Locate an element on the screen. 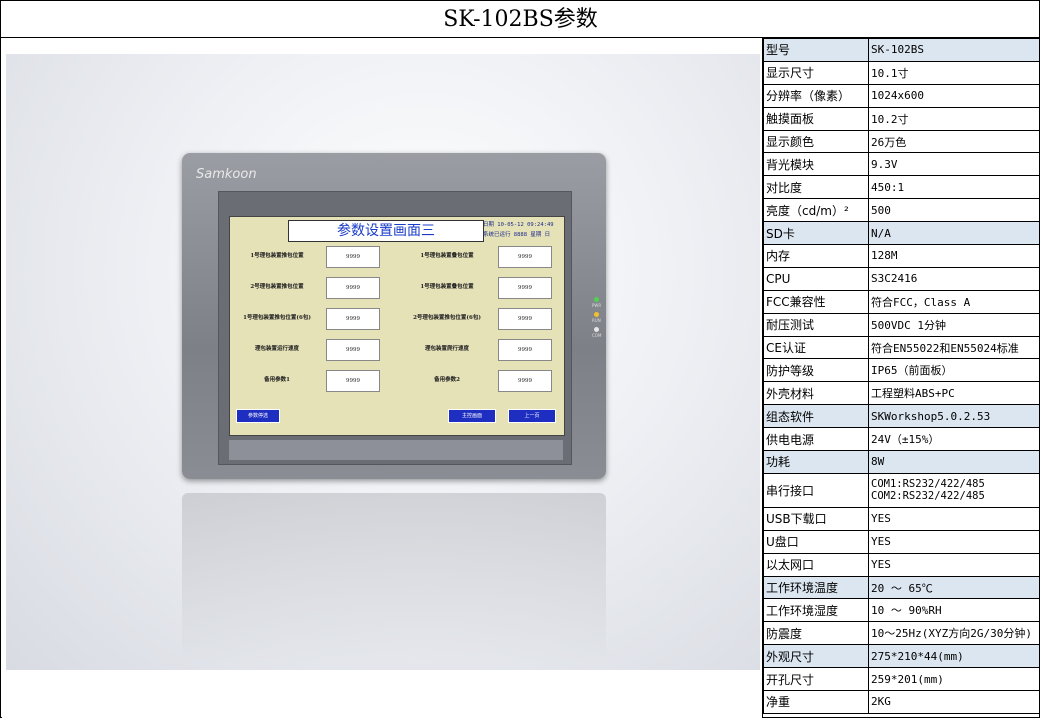  spec-value: 24V（±15%） is located at coordinates (954, 439).